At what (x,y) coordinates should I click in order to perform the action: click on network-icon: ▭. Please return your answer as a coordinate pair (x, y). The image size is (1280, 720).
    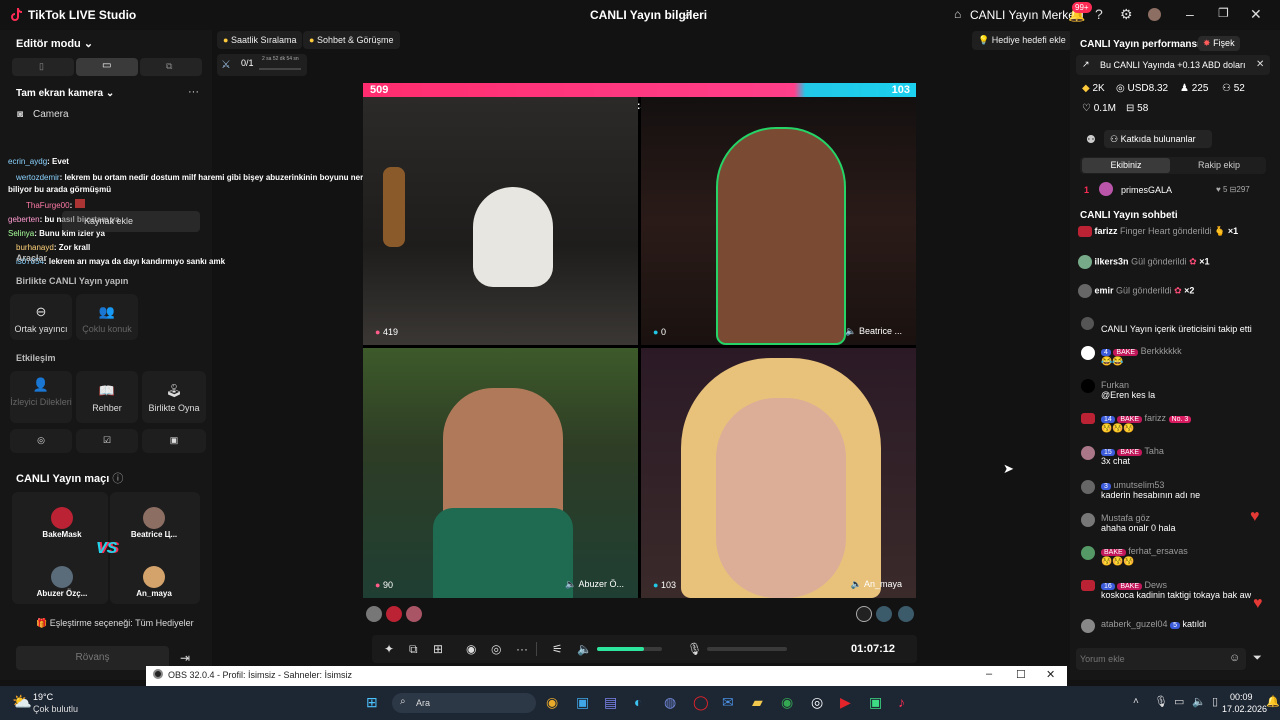
    Looking at the image, I should click on (1179, 701).